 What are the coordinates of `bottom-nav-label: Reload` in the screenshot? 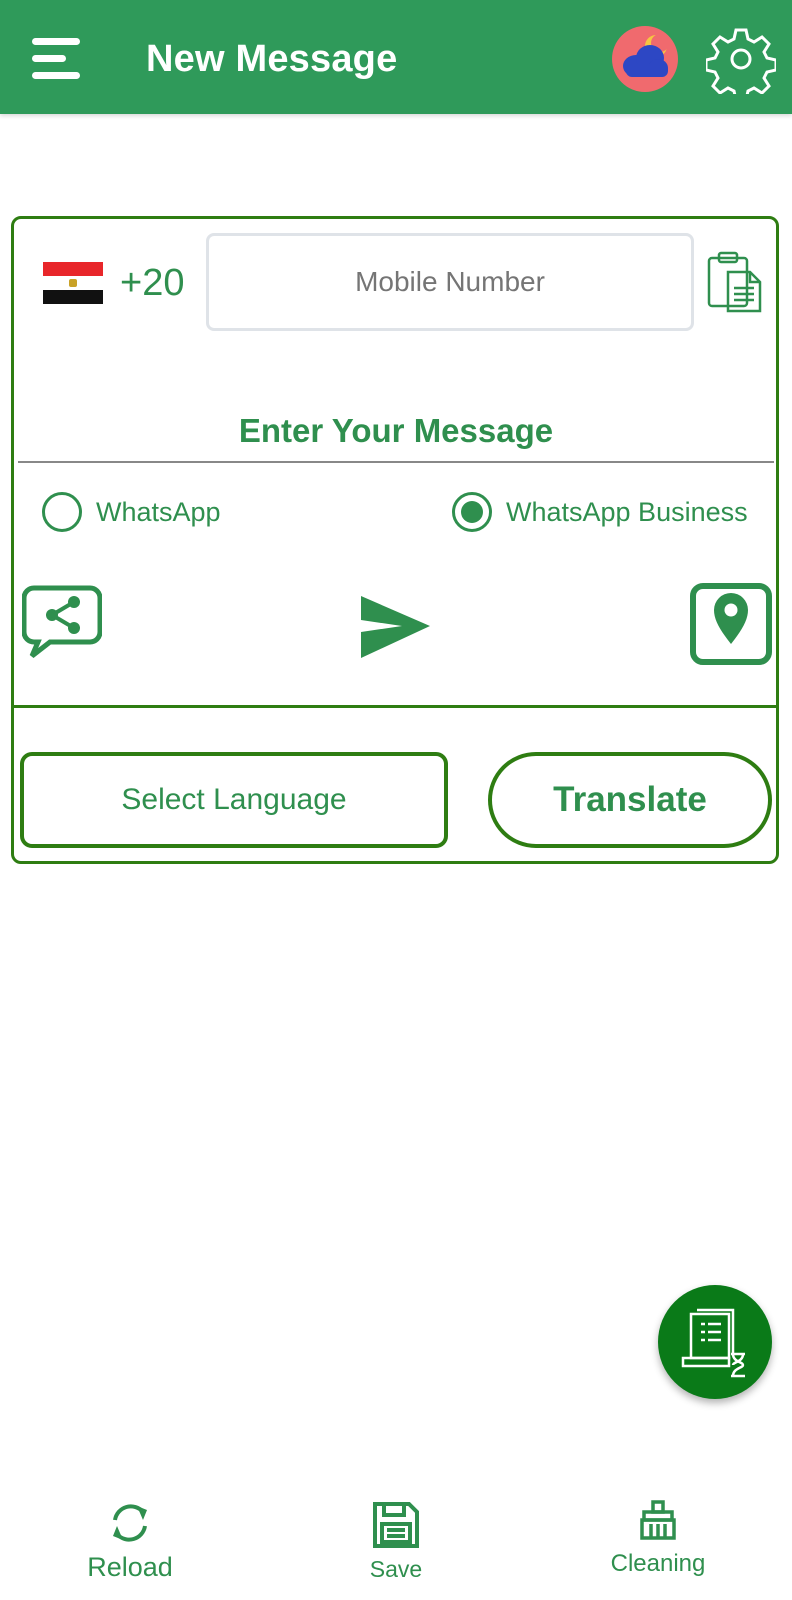 It's located at (130, 1567).